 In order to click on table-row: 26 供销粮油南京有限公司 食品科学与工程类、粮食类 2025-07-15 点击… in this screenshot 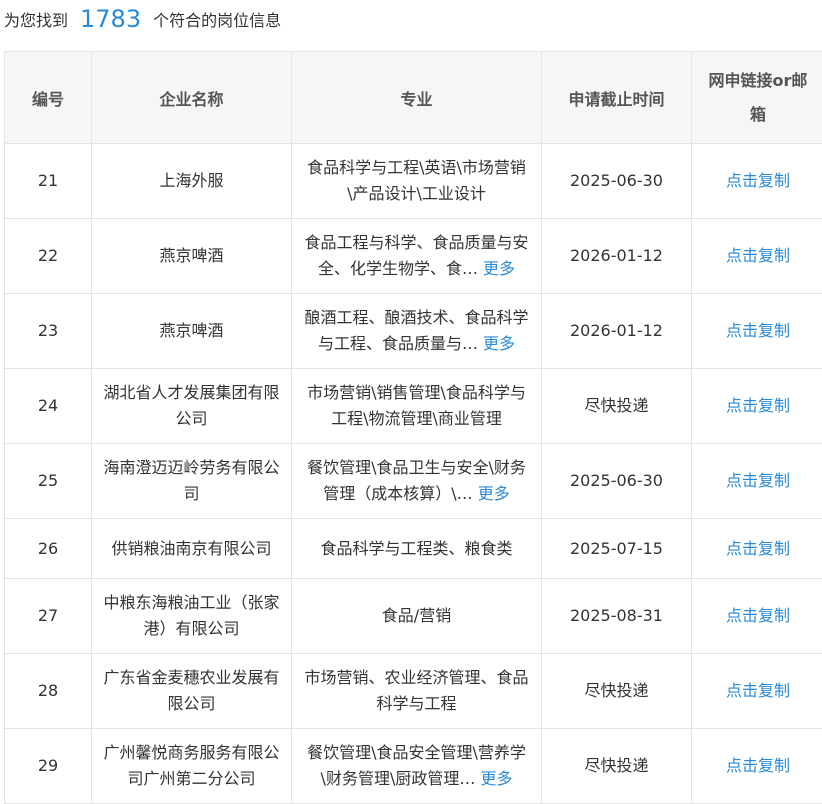, I will do `click(413, 549)`.